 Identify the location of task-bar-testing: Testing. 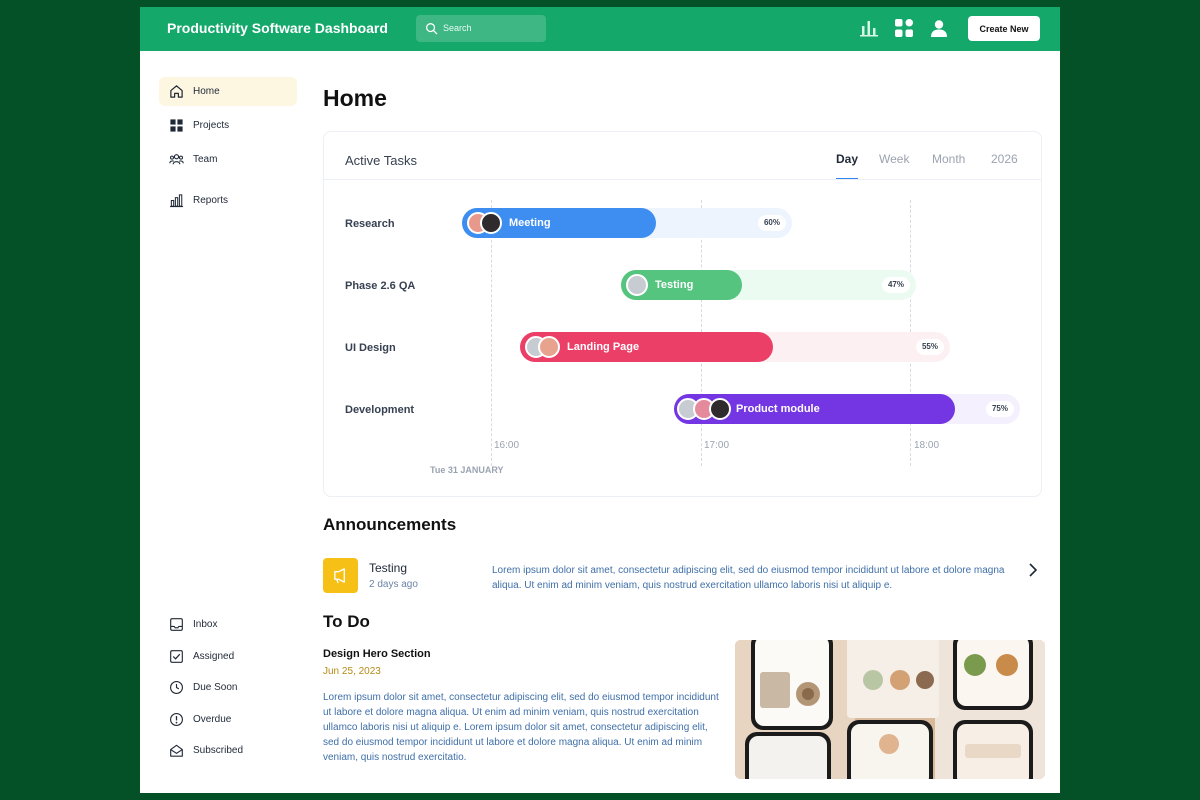
(681, 285).